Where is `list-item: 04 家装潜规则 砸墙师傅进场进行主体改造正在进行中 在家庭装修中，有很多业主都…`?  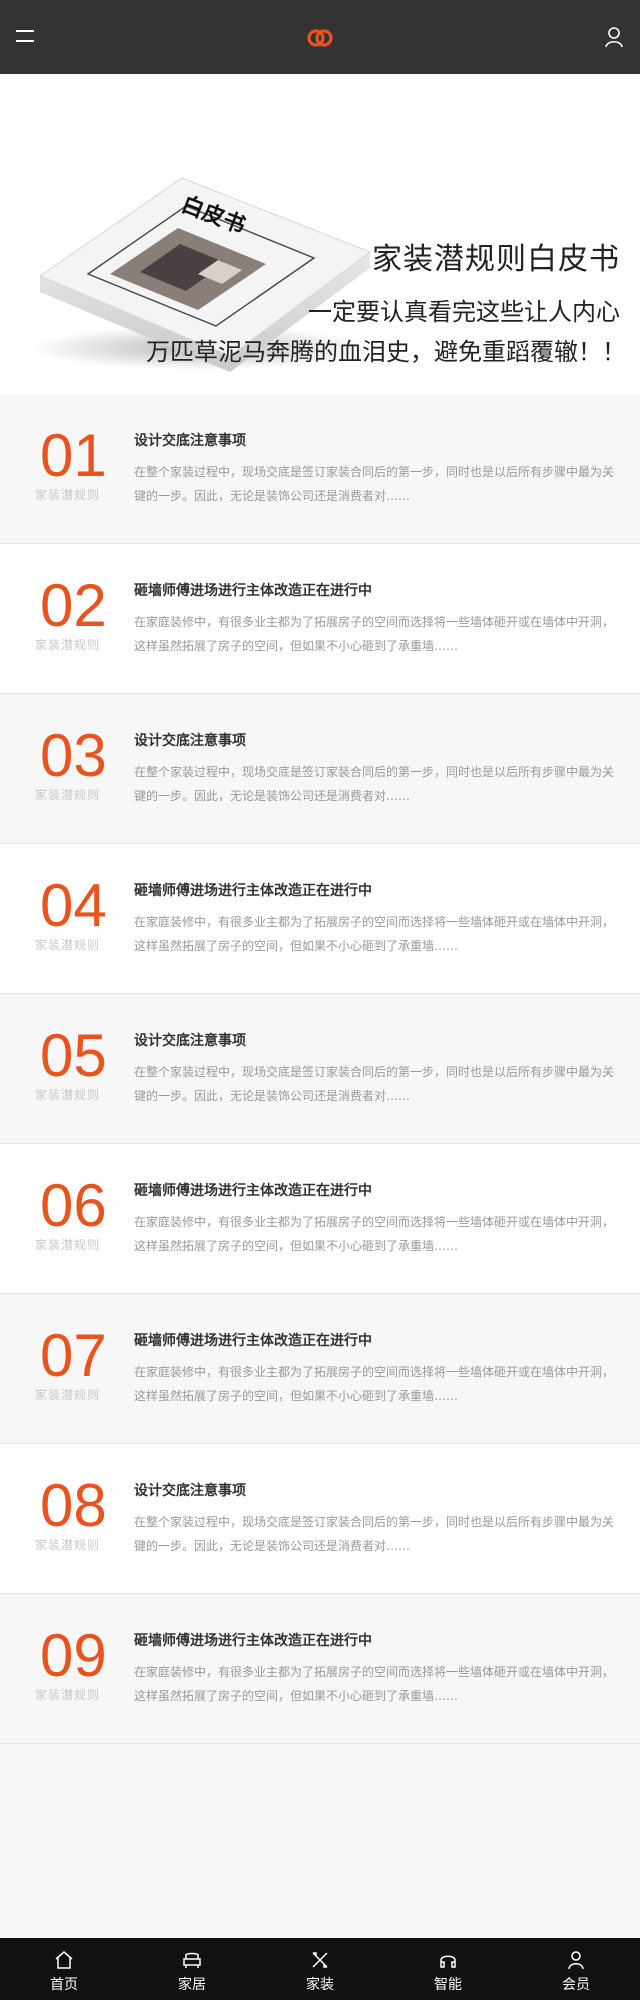
list-item: 04 家装潜规则 砸墙师傅进场进行主体改造正在进行中 在家庭装修中，有很多业主都… is located at coordinates (320, 919).